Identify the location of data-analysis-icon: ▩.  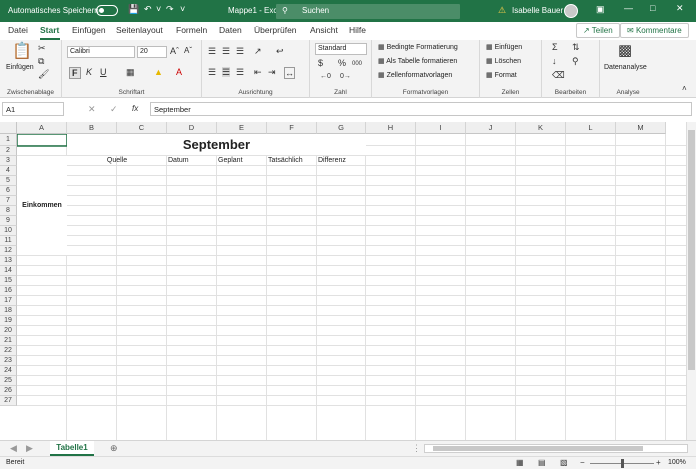
(625, 50).